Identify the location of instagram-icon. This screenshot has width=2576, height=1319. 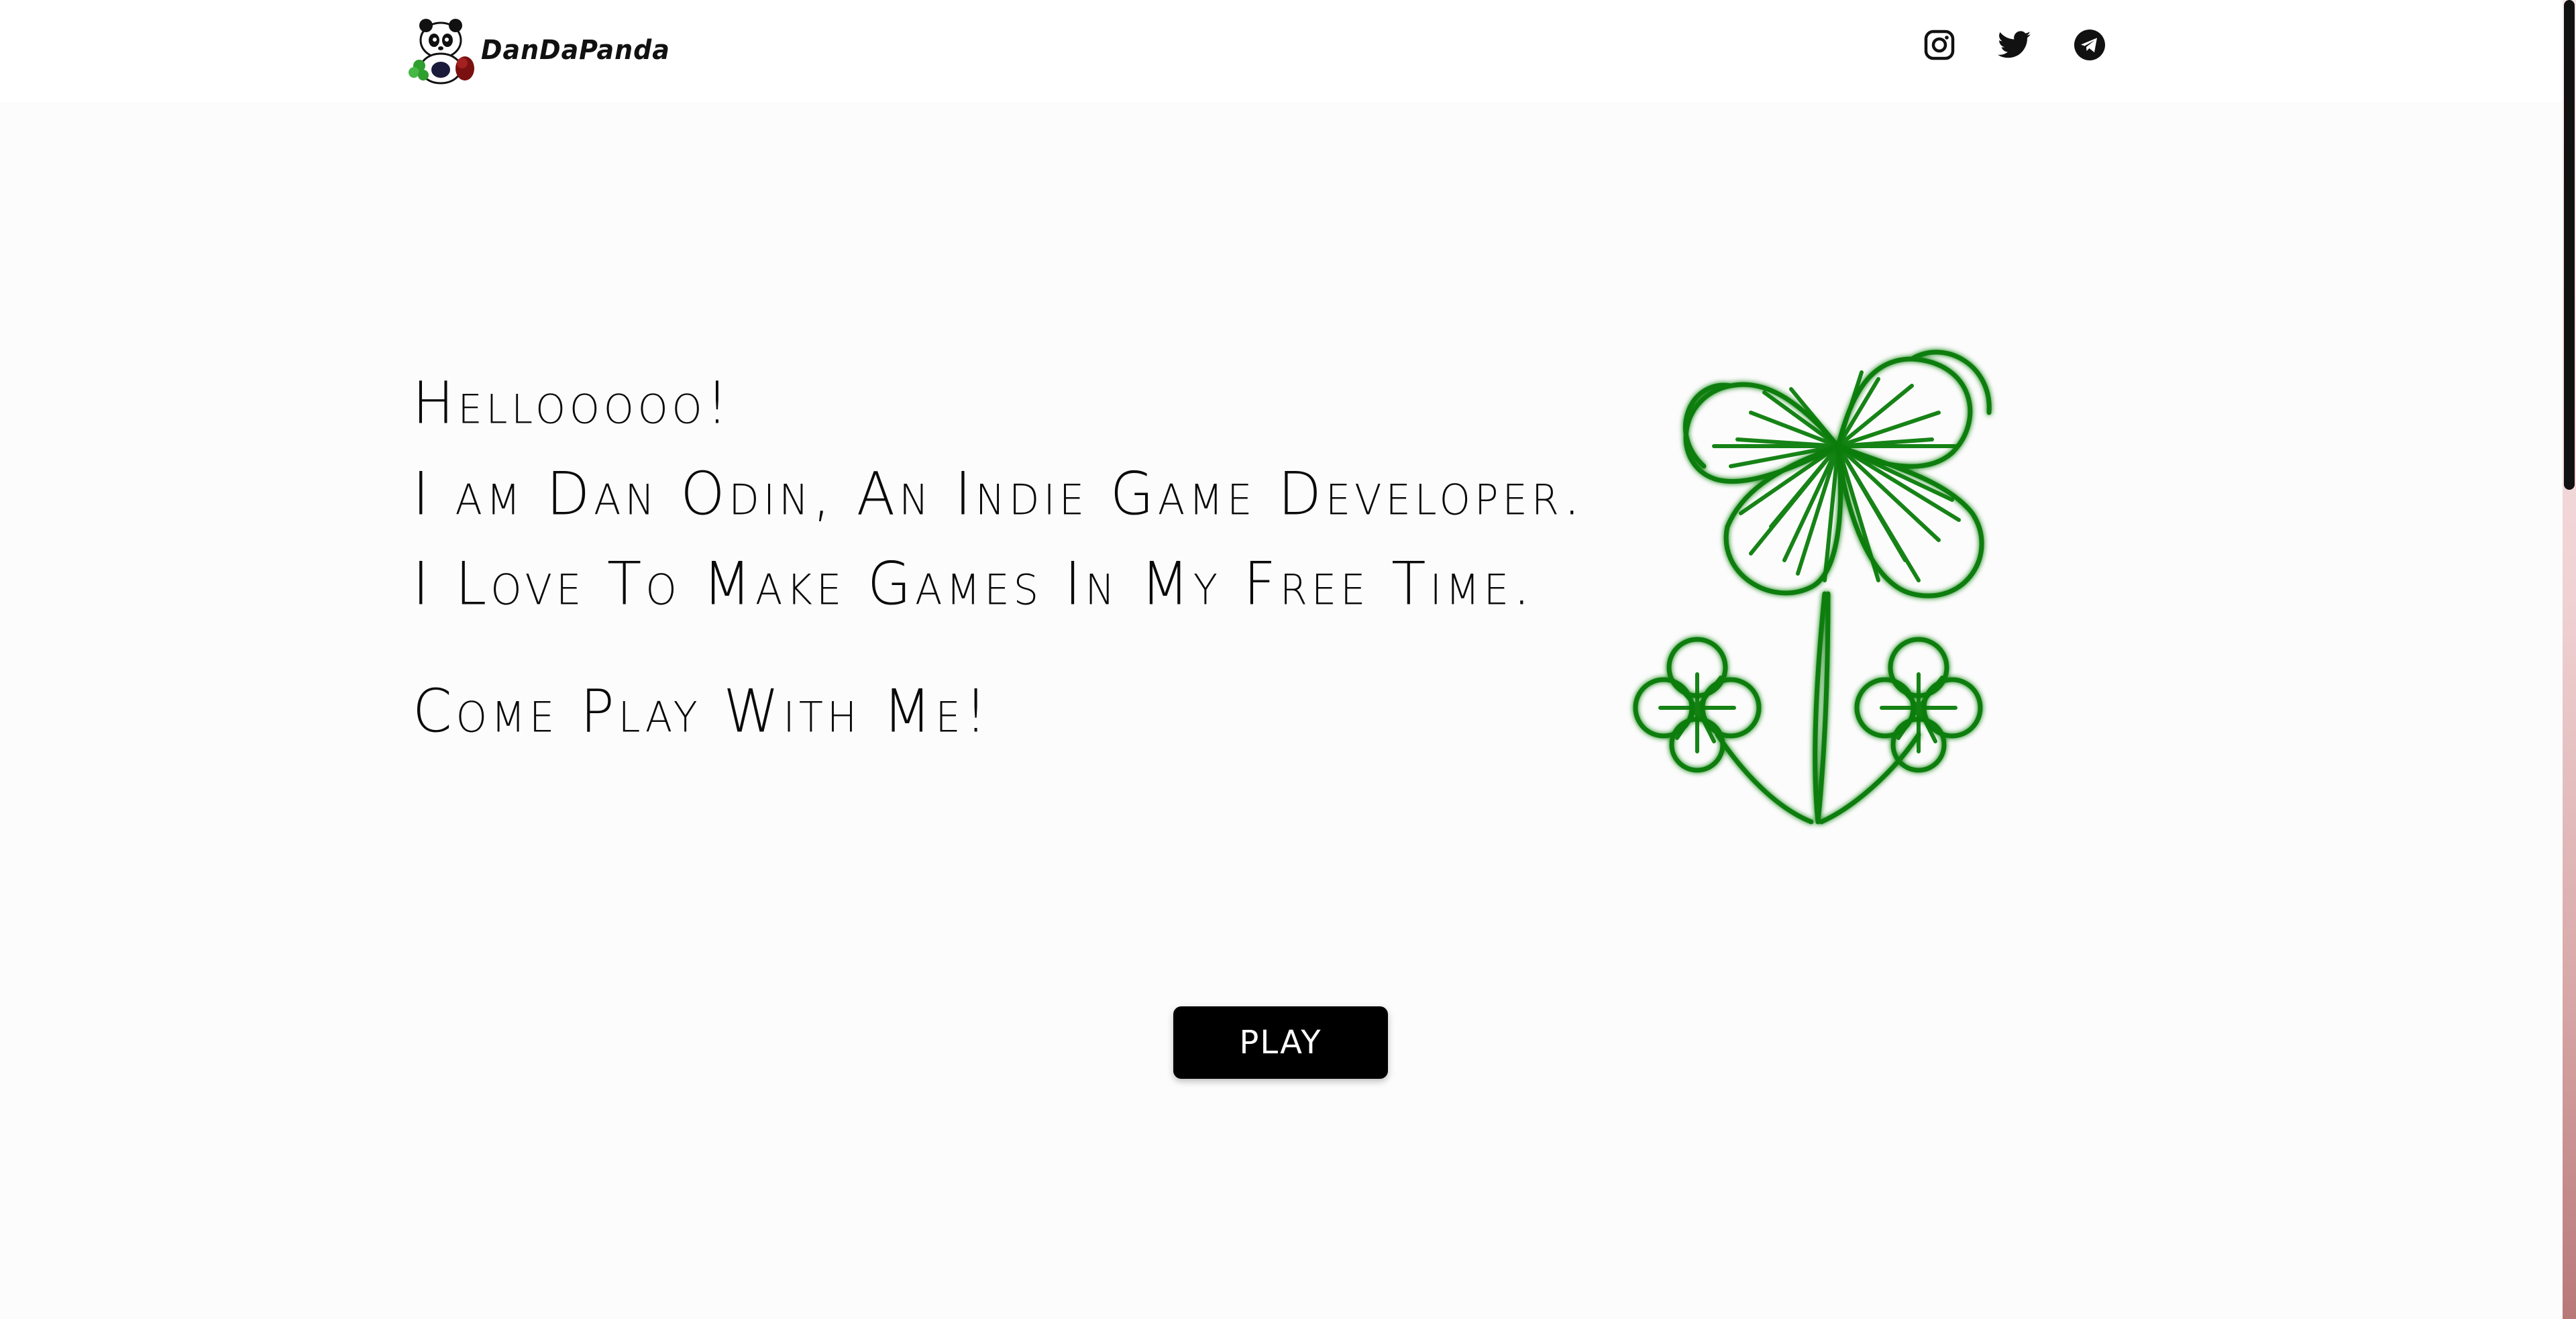
(1939, 46).